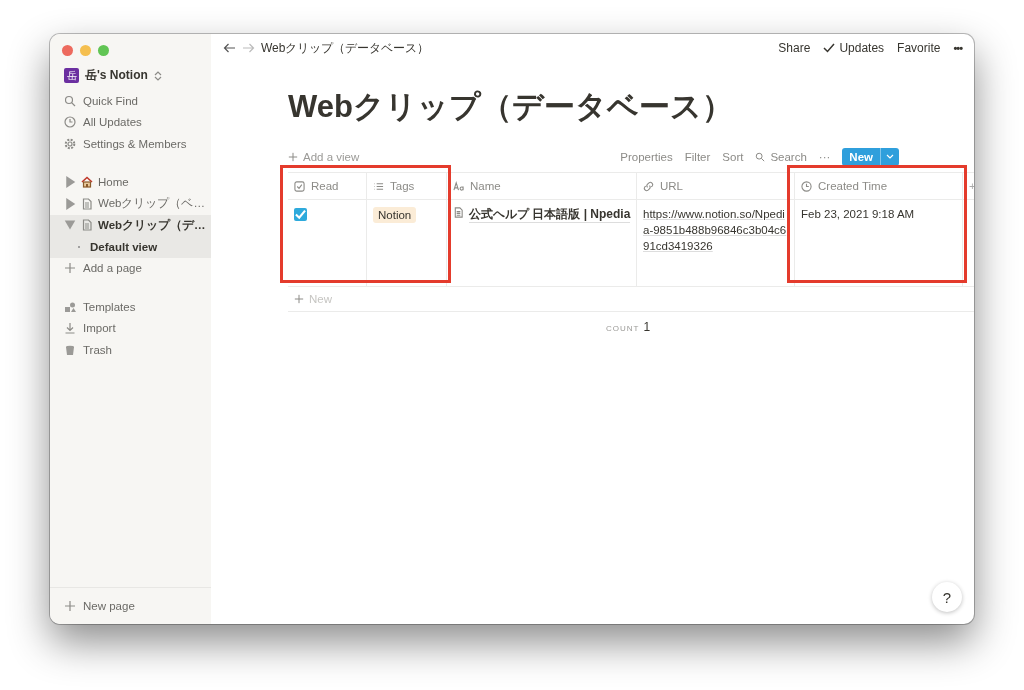 The image size is (1024, 690). What do you see at coordinates (511, 107) in the screenshot?
I see `page-title: Webクリップ（データベース）` at bounding box center [511, 107].